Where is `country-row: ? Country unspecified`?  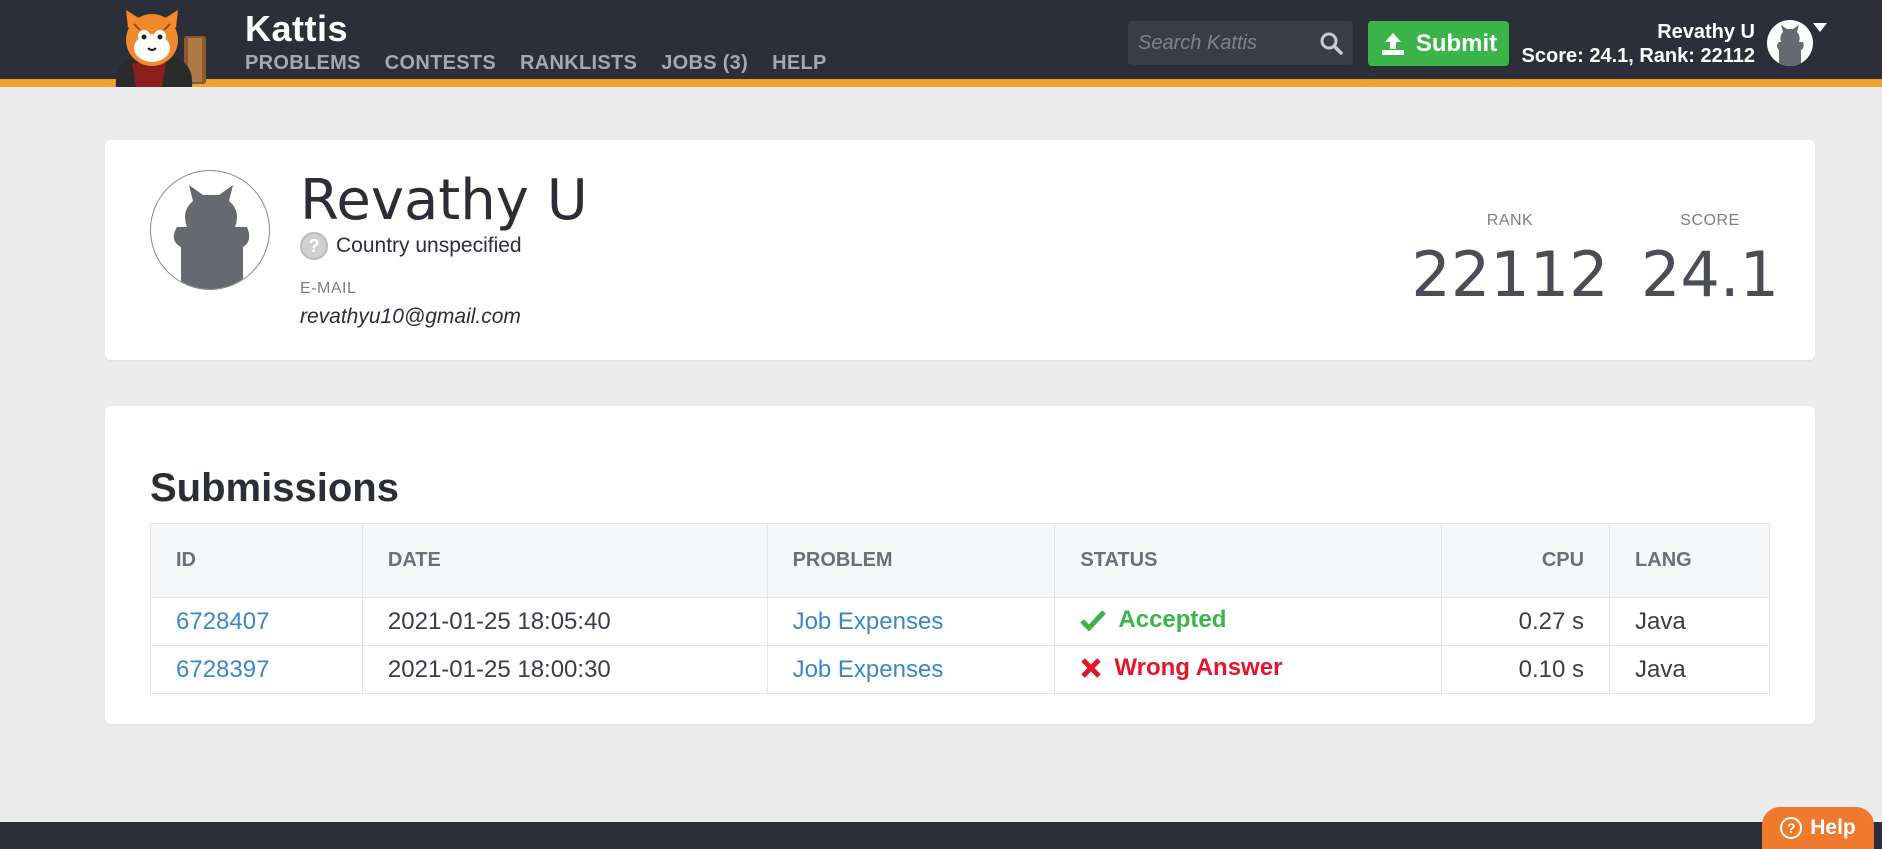 country-row: ? Country unspecified is located at coordinates (411, 246).